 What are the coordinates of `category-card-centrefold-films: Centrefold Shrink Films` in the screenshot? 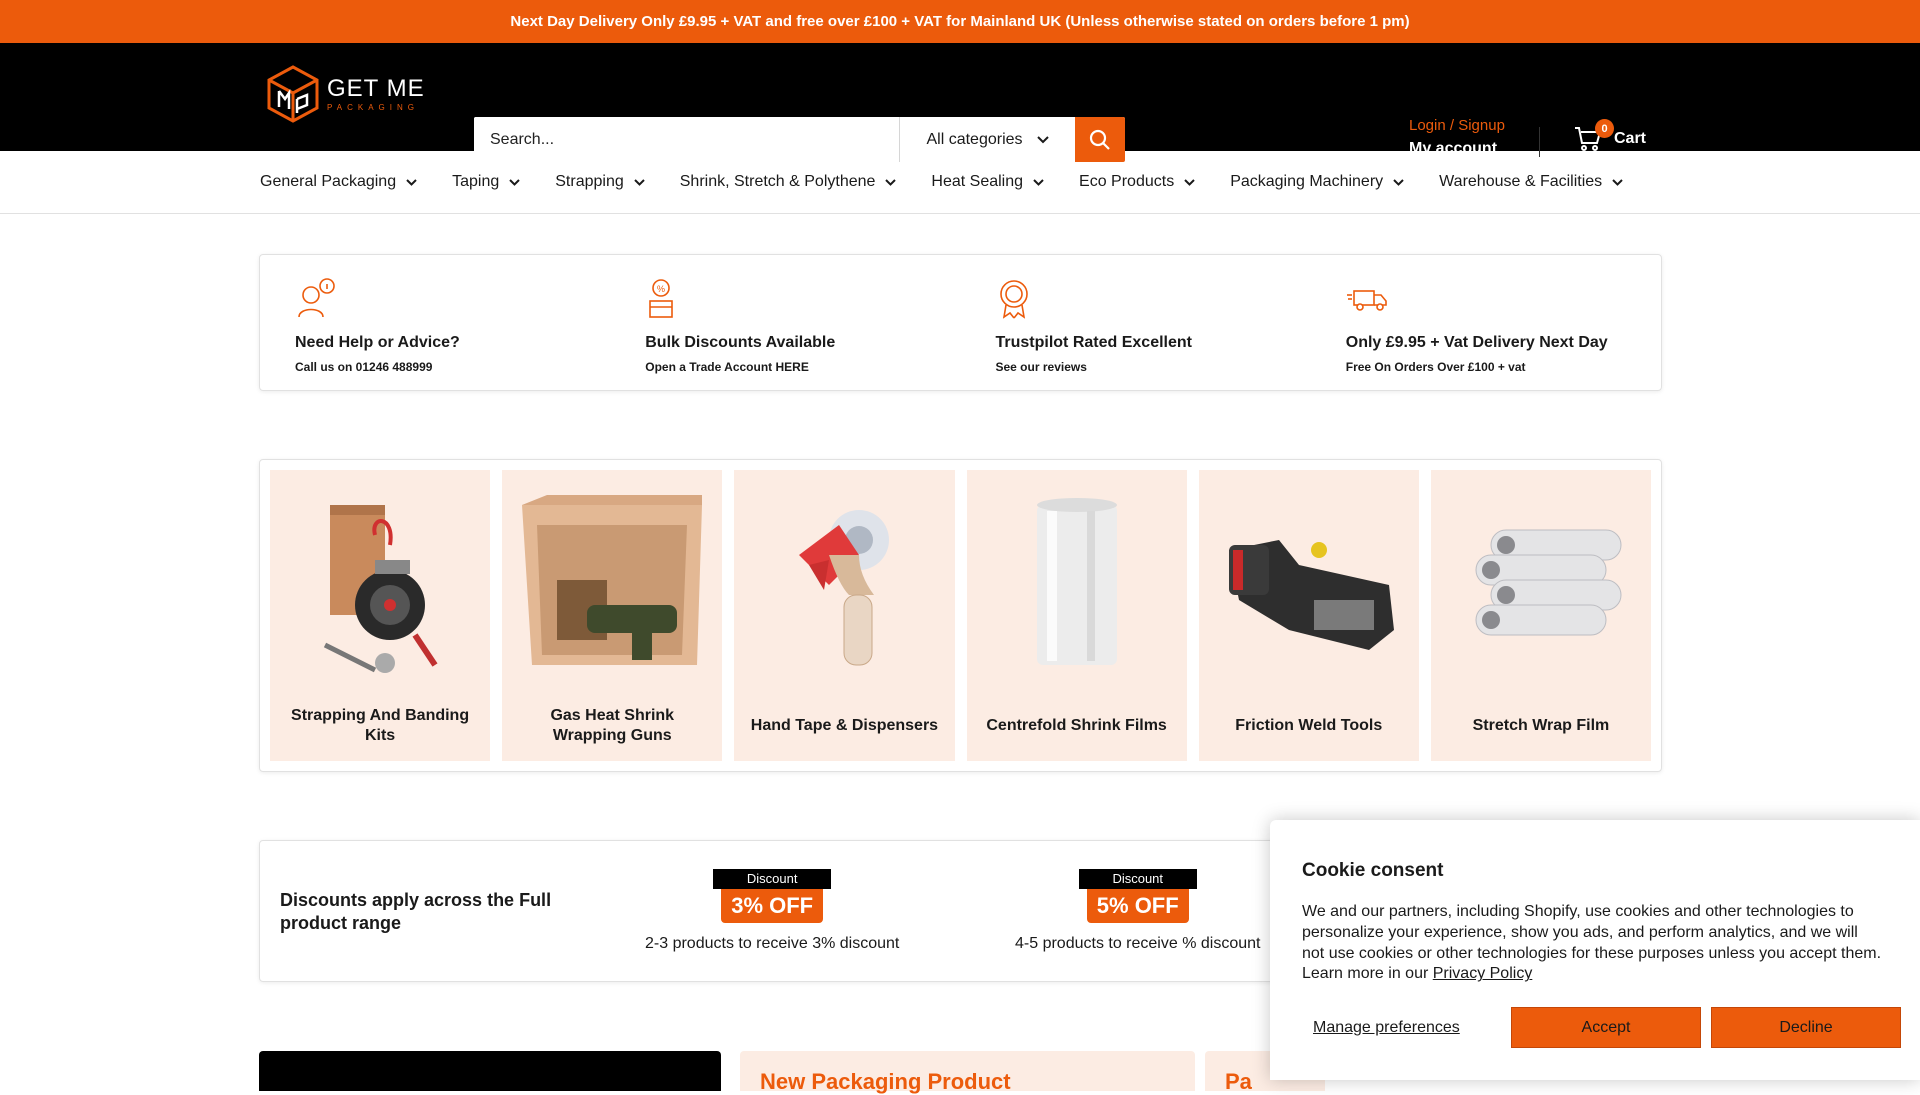 It's located at (1076, 615).